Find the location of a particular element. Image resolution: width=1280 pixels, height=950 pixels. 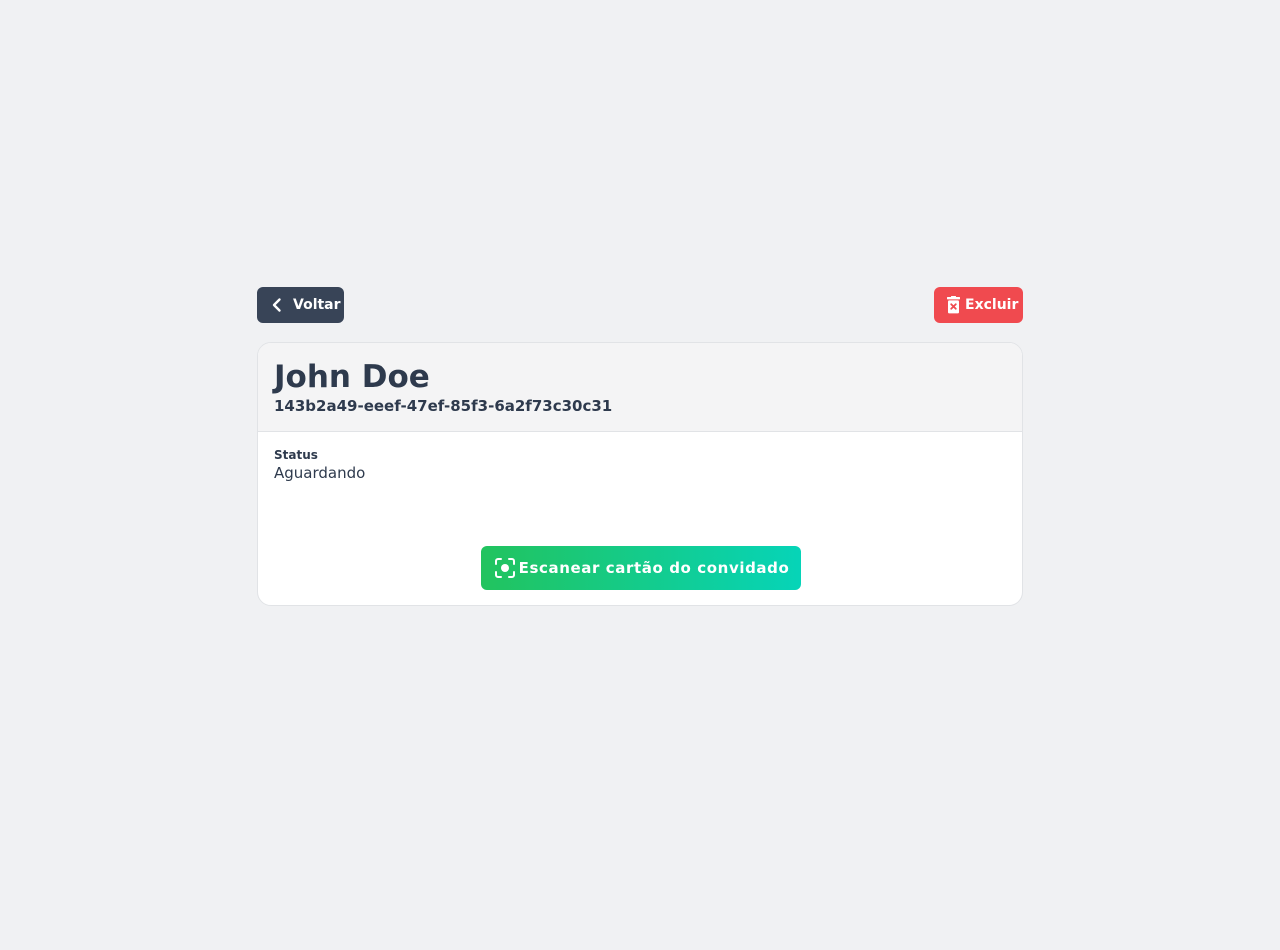

status-value: Aguardando is located at coordinates (320, 473).